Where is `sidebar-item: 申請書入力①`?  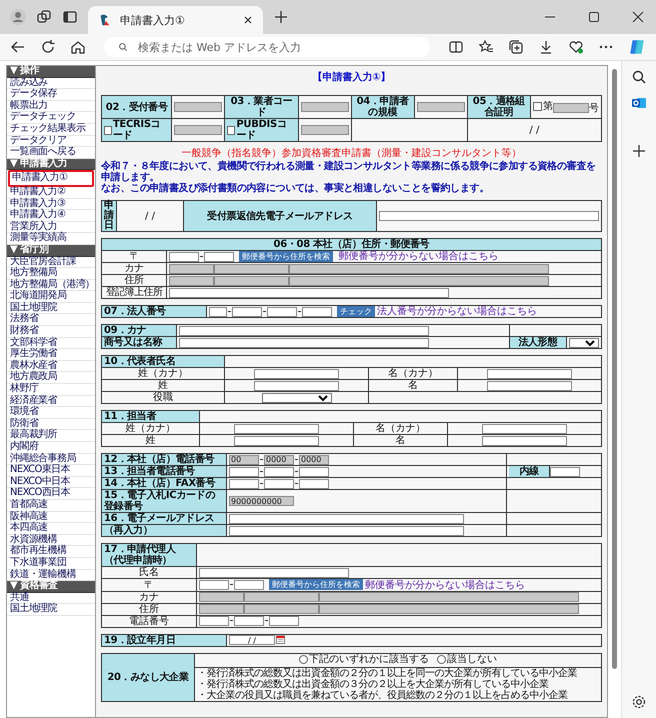 sidebar-item: 申請書入力① is located at coordinates (51, 178).